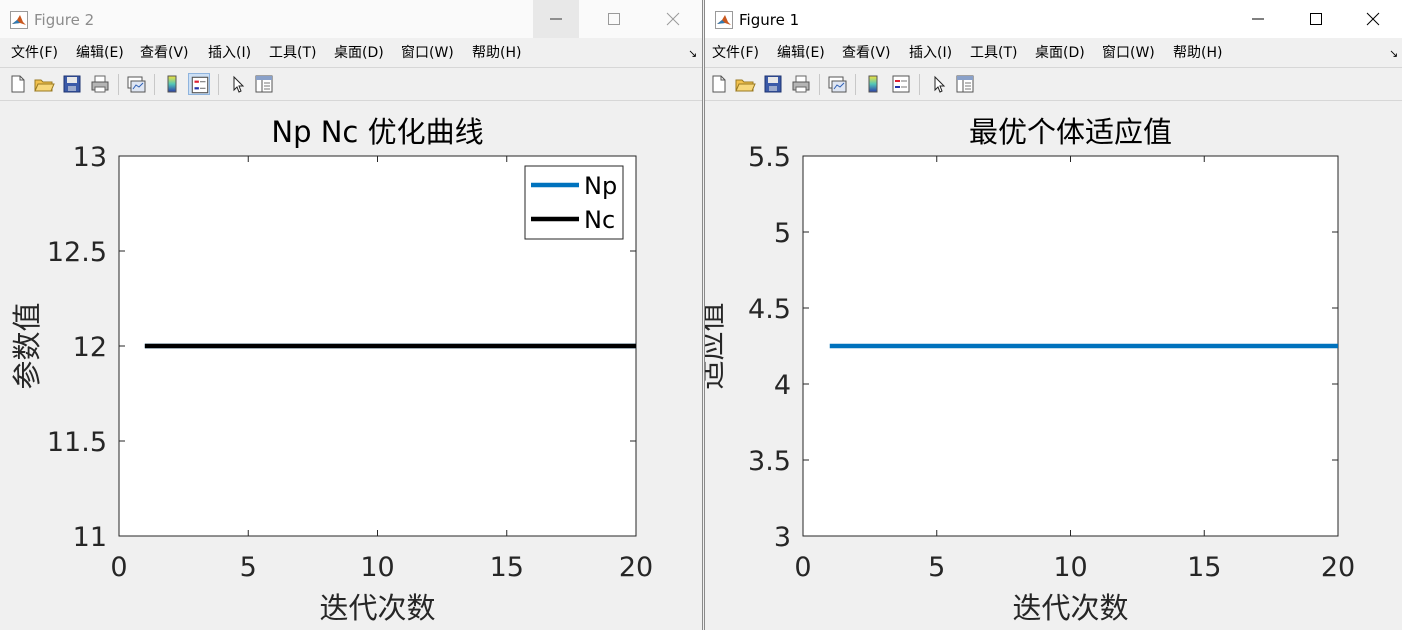 Image resolution: width=1402 pixels, height=630 pixels. I want to click on title-bar: Figure 1, so click(1053, 19).